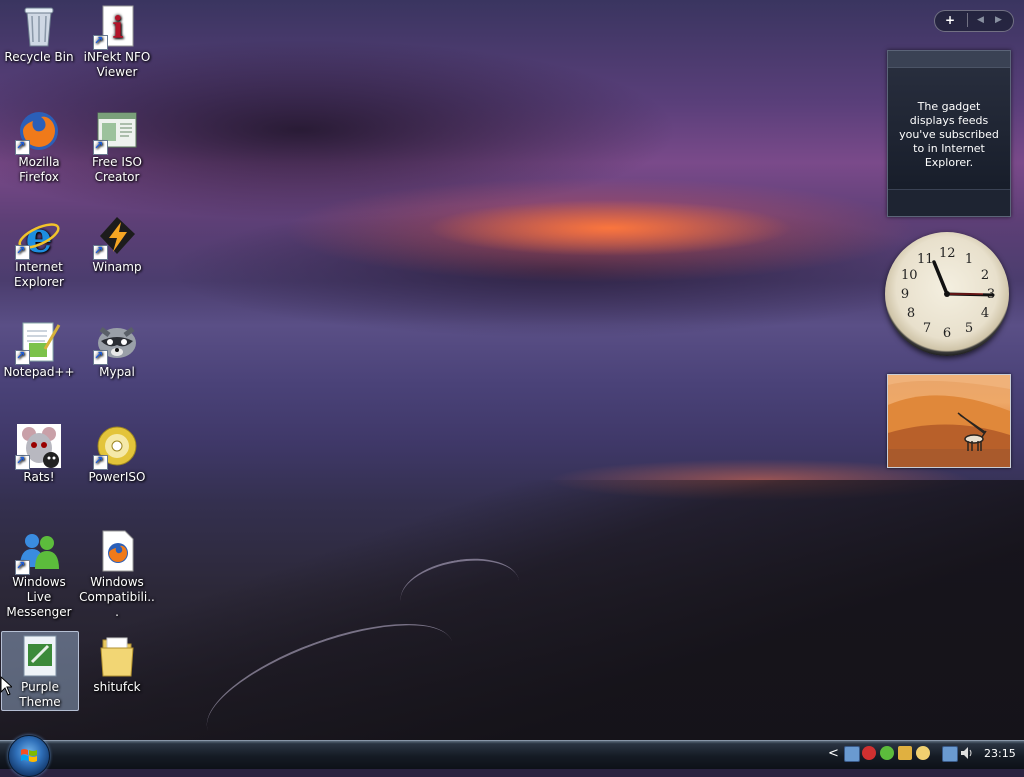  I want to click on feed-gadget-footer, so click(949, 202).